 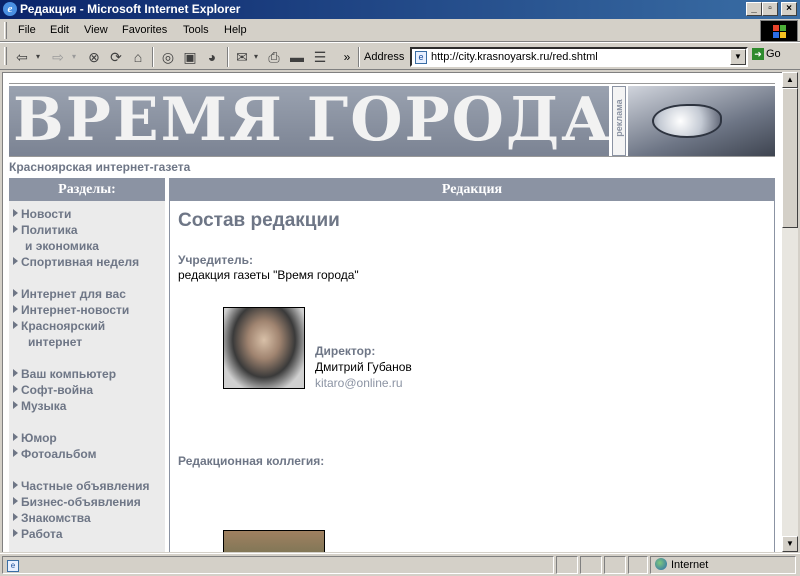 I want to click on sections-heading: Разделы:, so click(x=87, y=189).